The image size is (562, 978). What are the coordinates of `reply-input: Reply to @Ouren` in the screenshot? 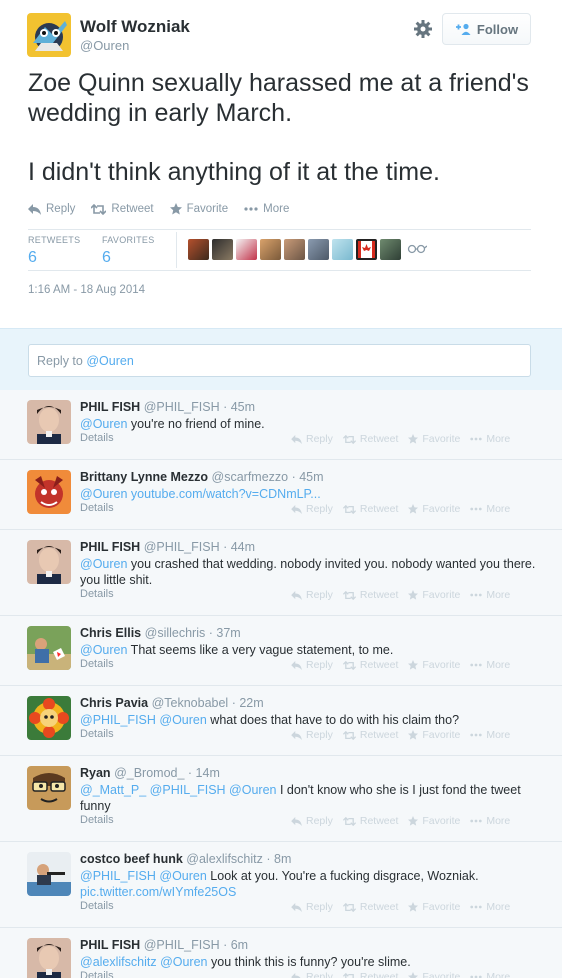 It's located at (279, 360).